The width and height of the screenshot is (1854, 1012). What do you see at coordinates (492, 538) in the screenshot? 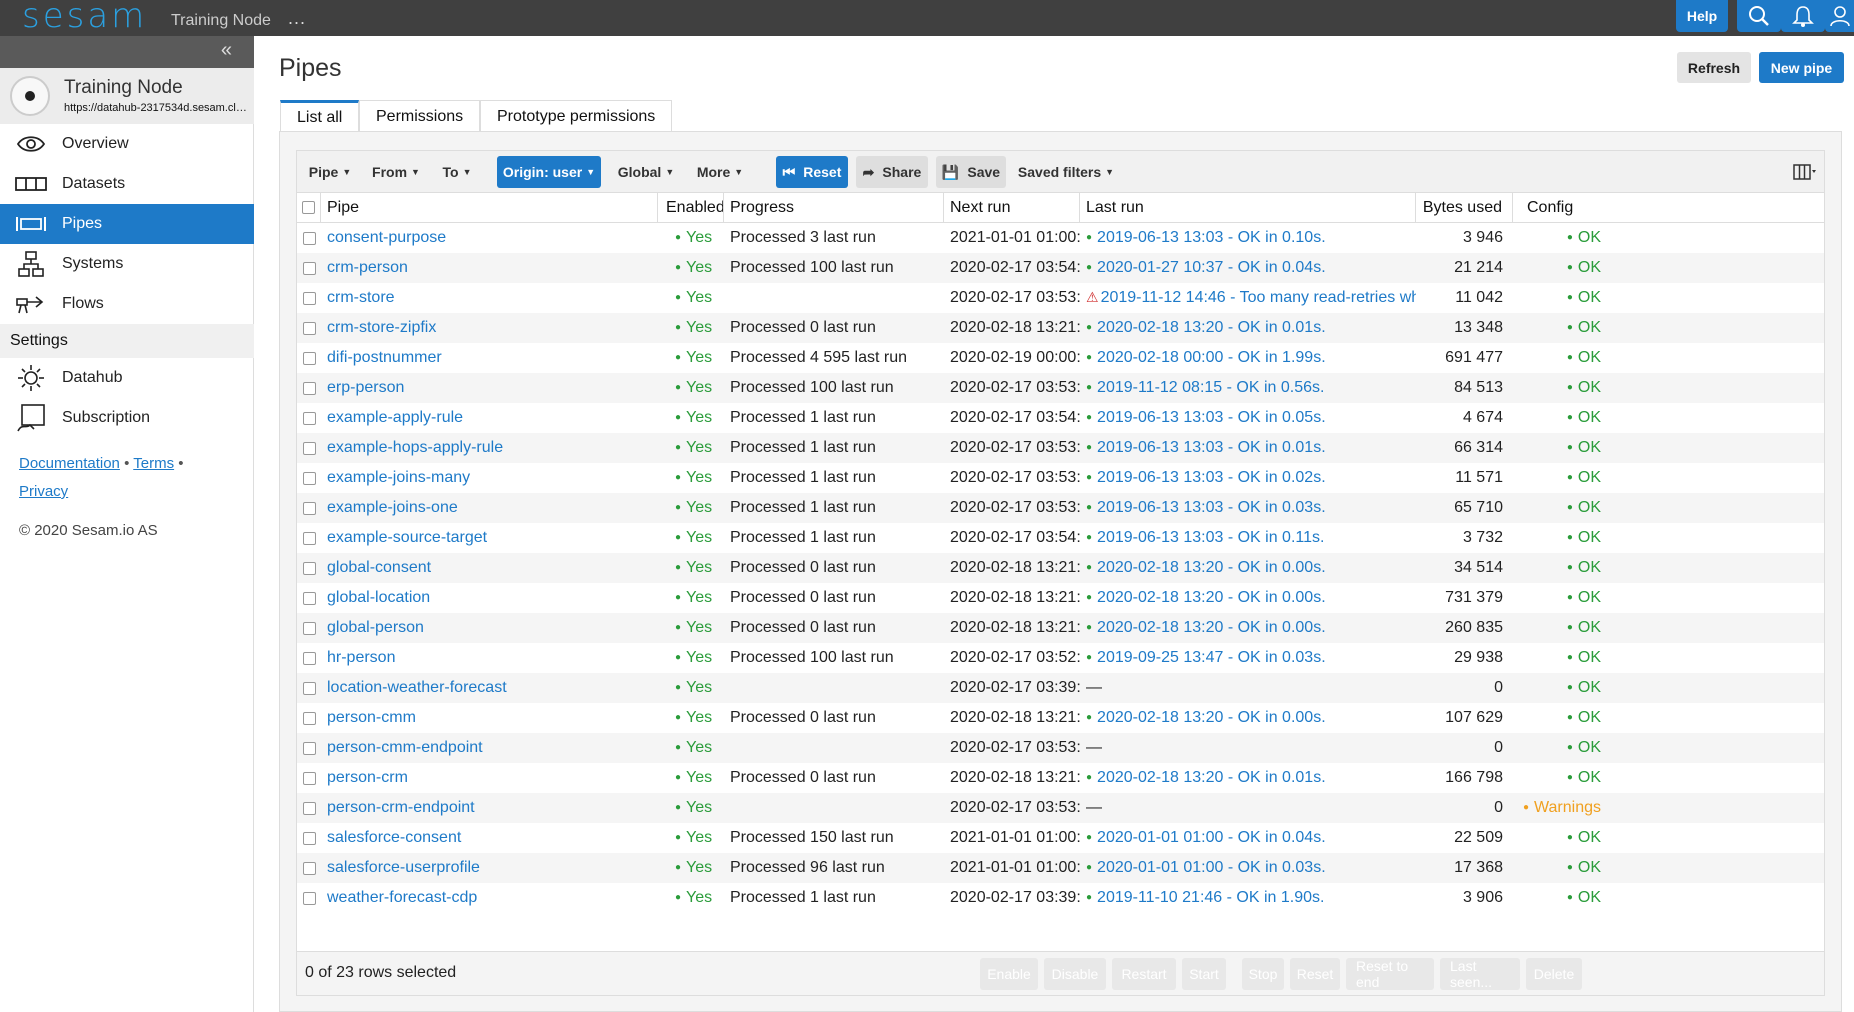
I see `pipe-name-link: example-source-target` at bounding box center [492, 538].